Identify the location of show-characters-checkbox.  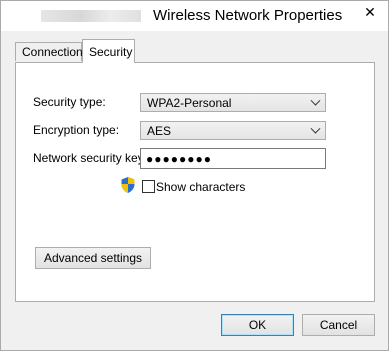
(148, 186).